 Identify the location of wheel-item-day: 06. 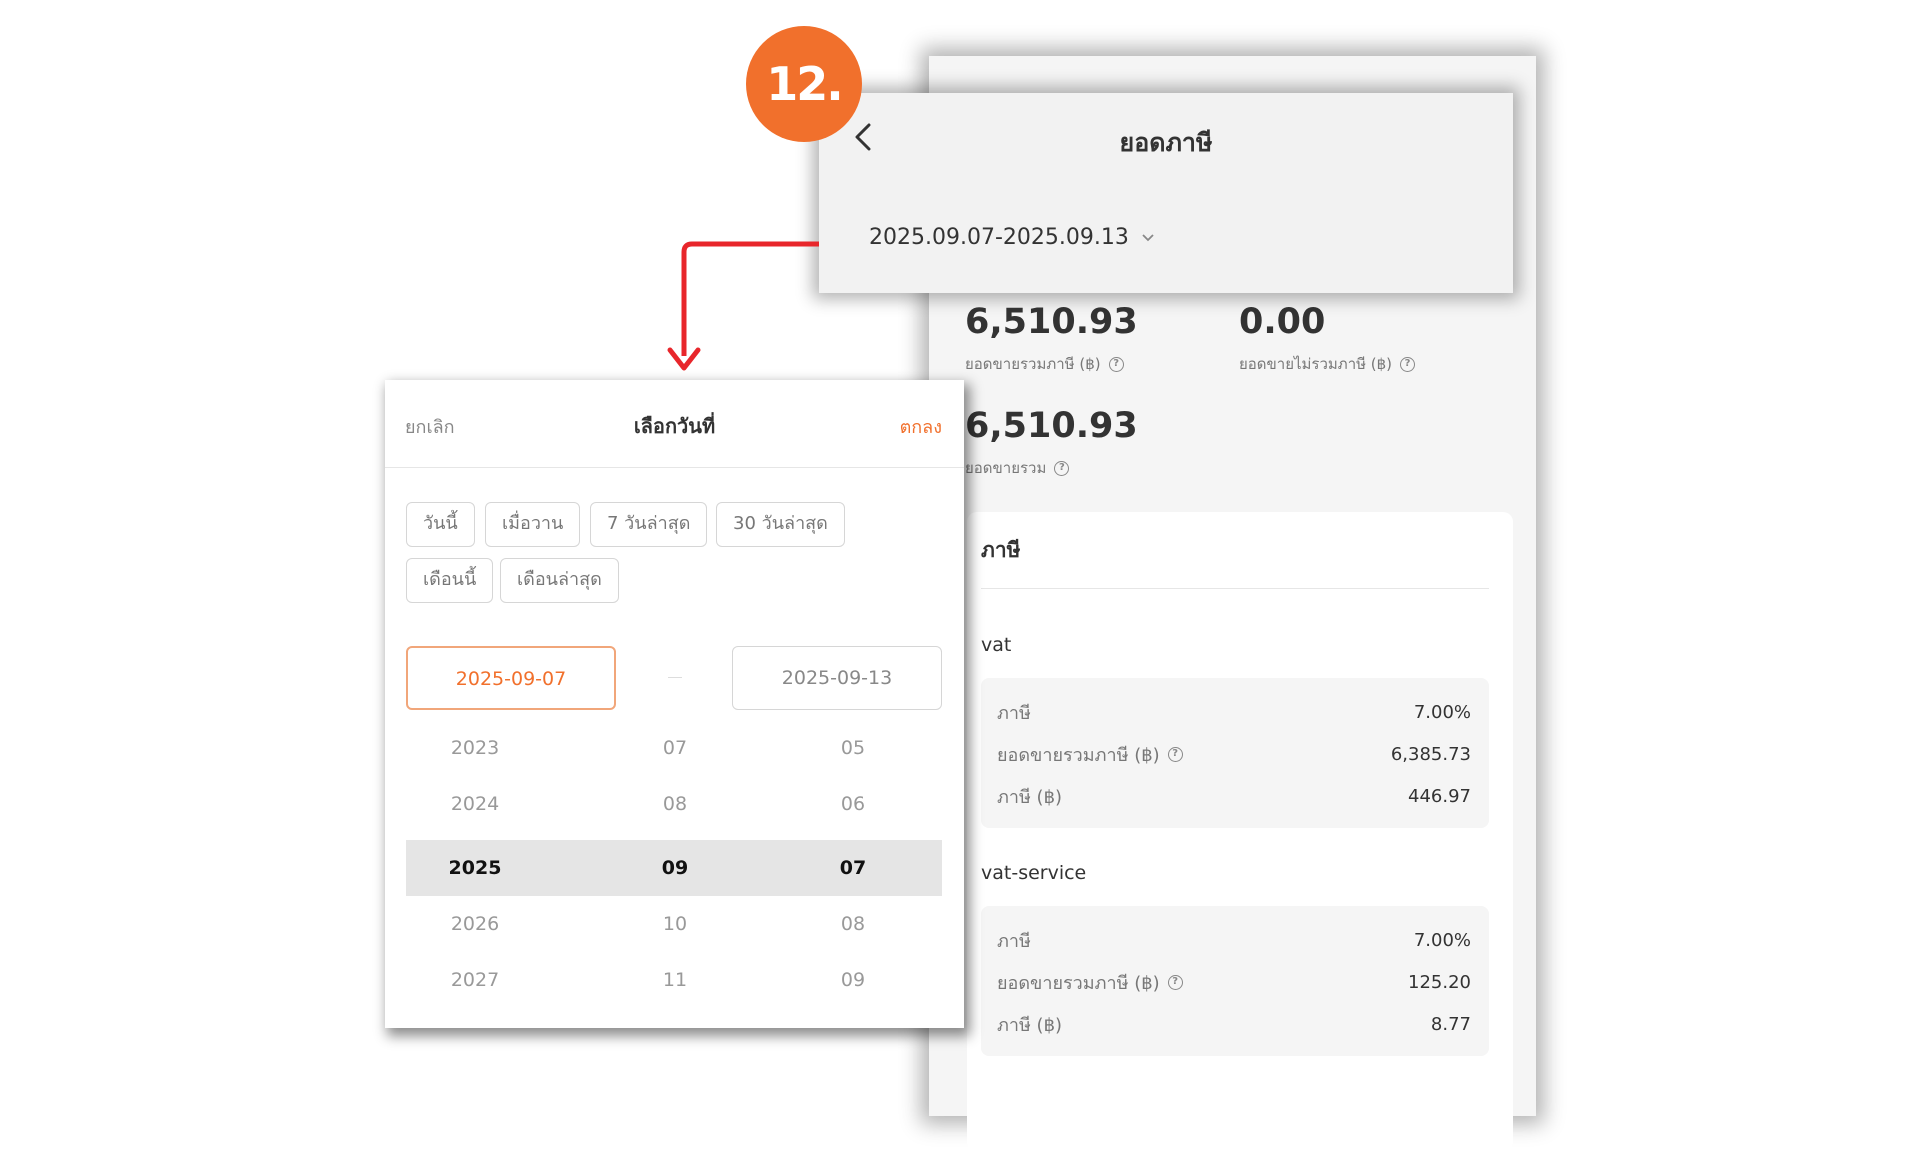
(853, 804).